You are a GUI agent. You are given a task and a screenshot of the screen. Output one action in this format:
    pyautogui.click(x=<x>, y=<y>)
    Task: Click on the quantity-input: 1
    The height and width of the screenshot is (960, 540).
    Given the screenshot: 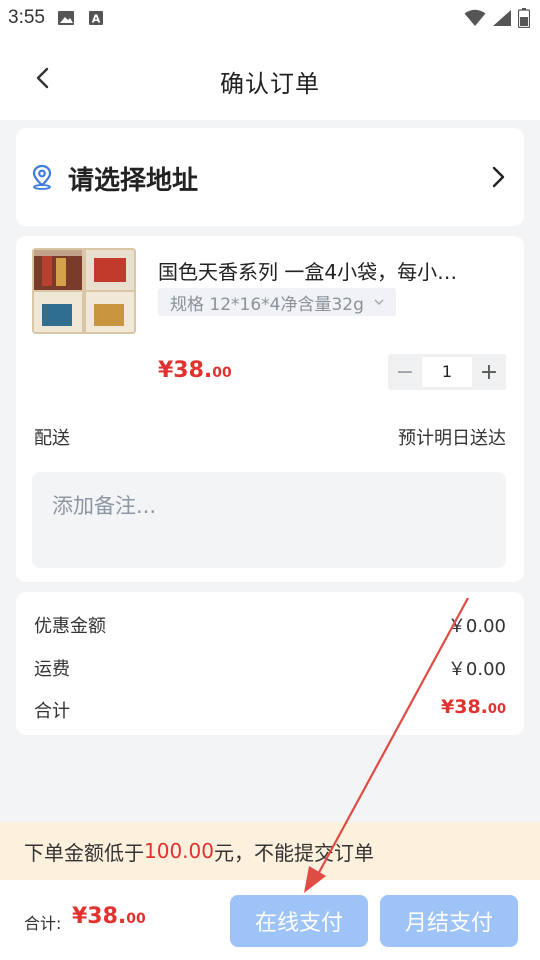 What is the action you would take?
    pyautogui.click(x=447, y=372)
    